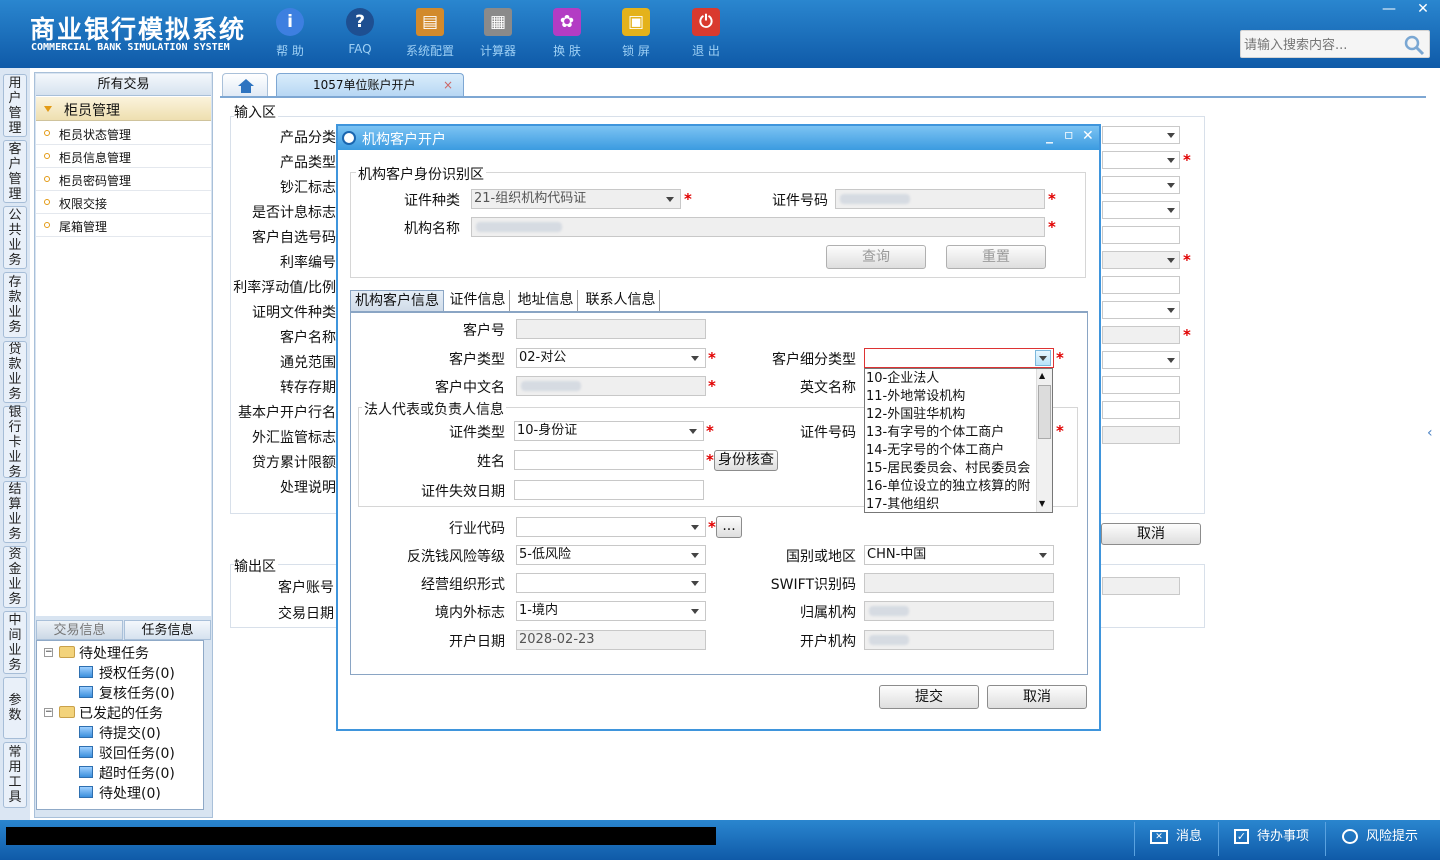 This screenshot has height=860, width=1440. I want to click on org-name-input, so click(758, 227).